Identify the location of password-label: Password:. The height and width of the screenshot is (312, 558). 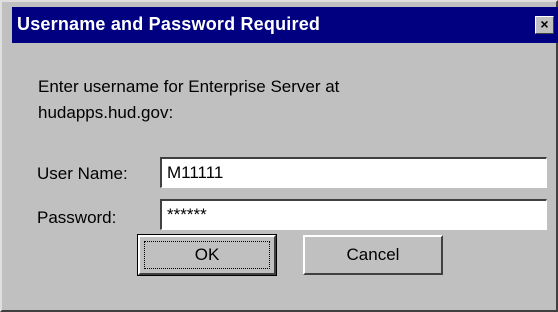
(77, 217).